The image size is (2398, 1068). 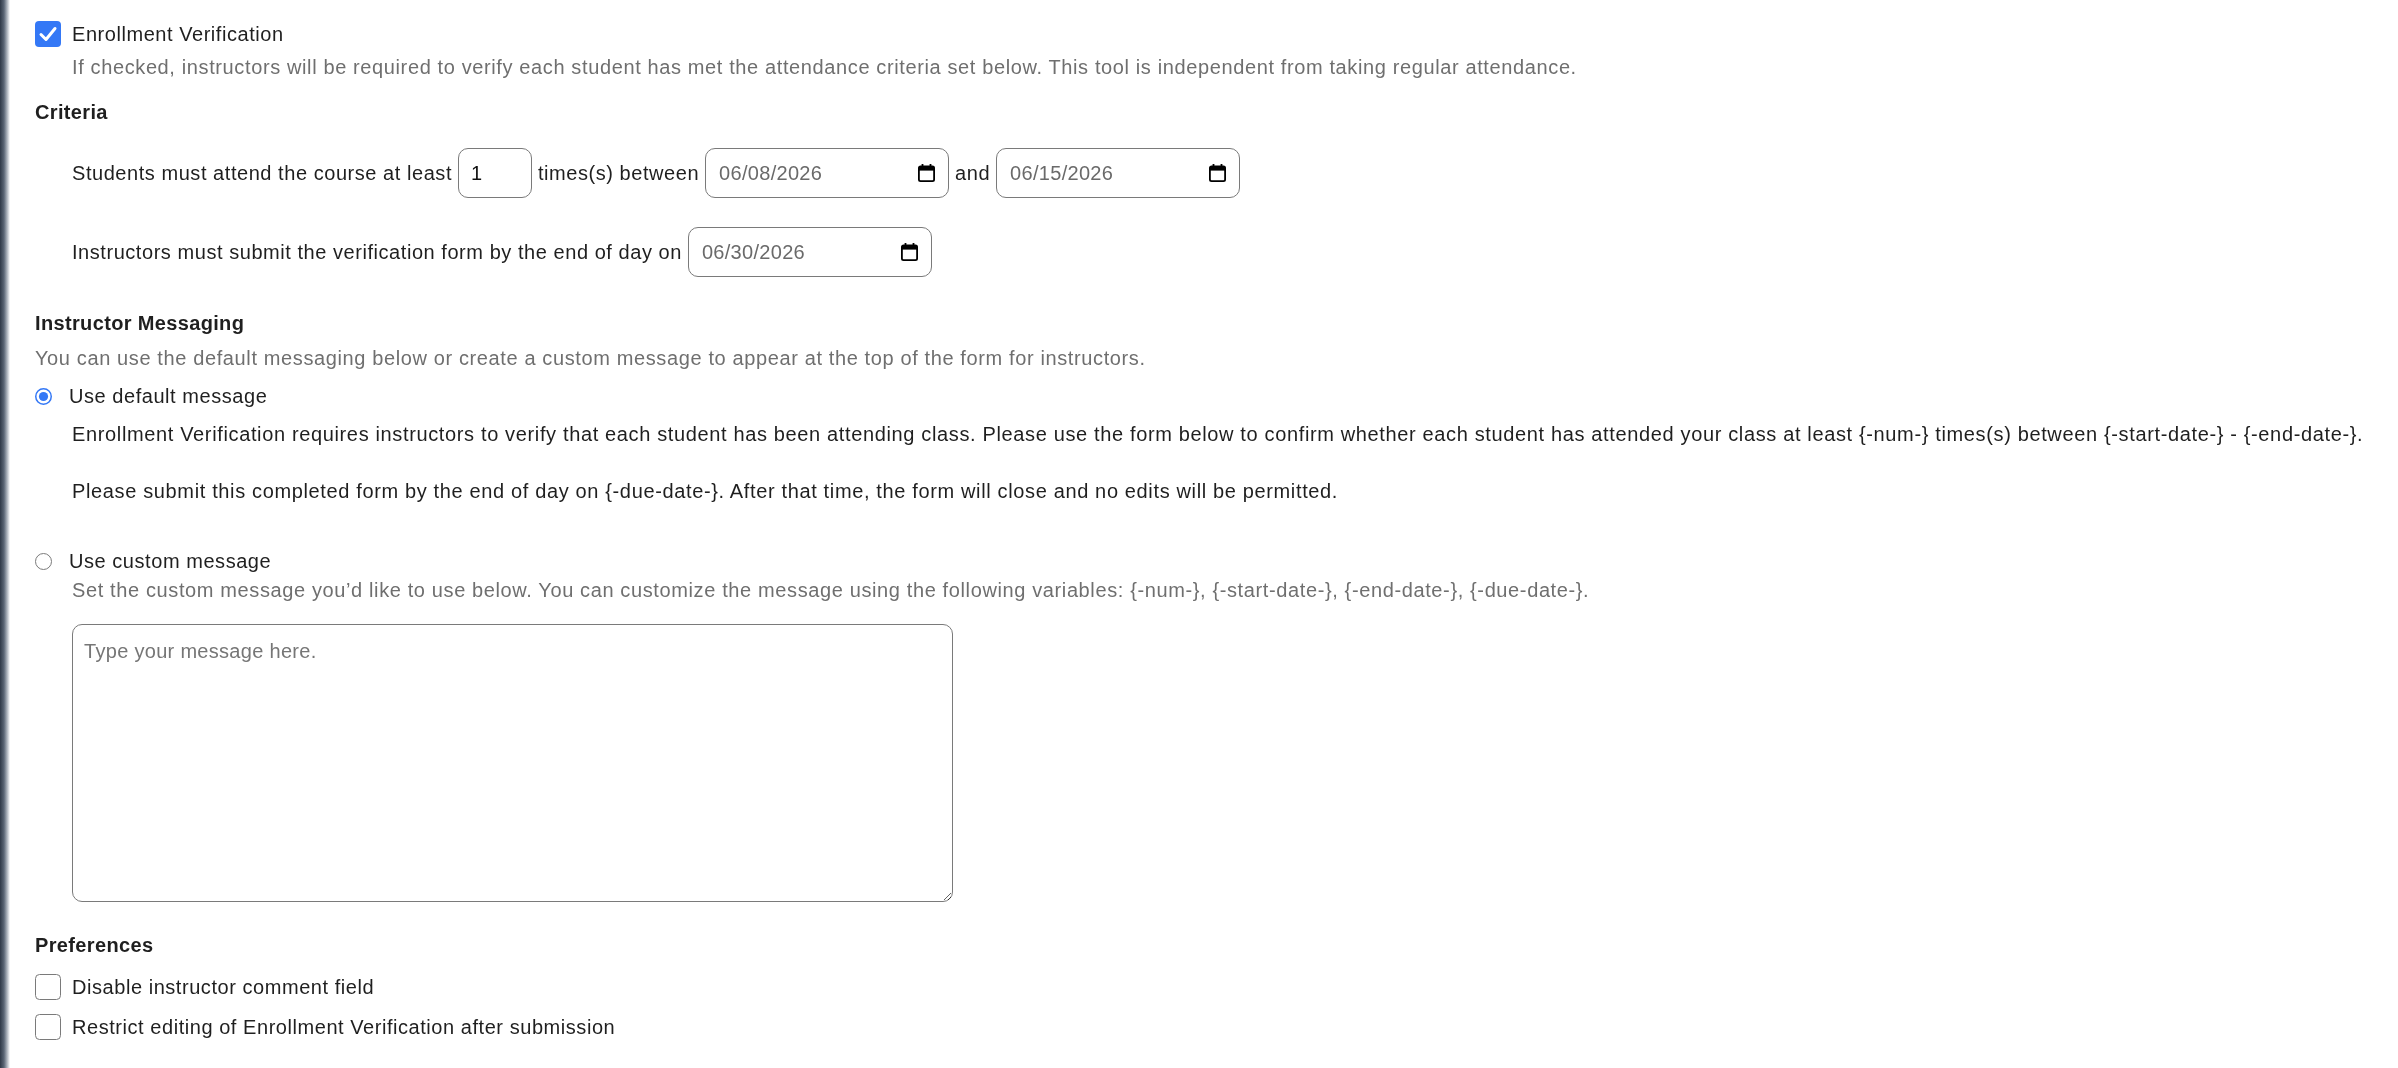 What do you see at coordinates (824, 67) in the screenshot?
I see `description-text: If checked, instructors will be required to verify each student has met the attendance criteria set below. This tool is independent from taking regular attendance.` at bounding box center [824, 67].